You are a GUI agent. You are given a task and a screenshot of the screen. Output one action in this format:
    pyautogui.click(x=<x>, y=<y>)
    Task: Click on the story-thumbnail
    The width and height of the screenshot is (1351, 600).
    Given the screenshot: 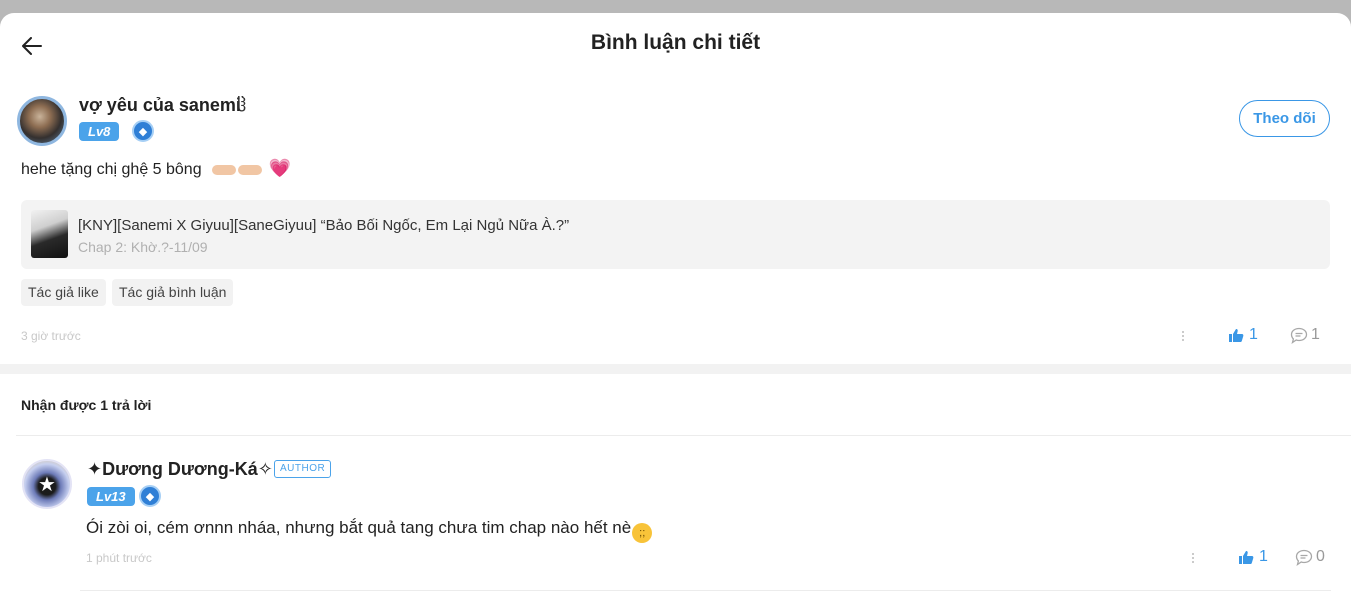 What is the action you would take?
    pyautogui.click(x=49, y=234)
    